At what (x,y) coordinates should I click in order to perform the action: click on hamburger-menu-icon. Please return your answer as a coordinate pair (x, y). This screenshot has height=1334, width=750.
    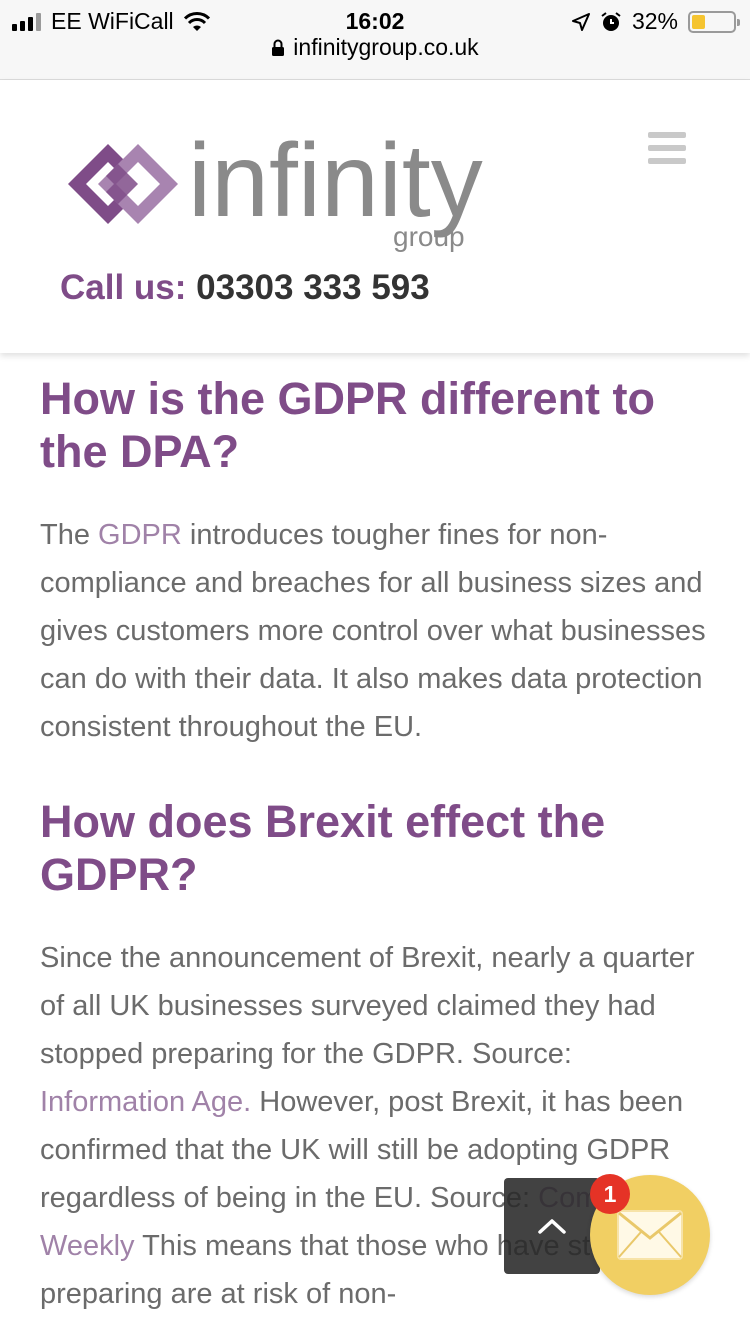
    Looking at the image, I should click on (667, 148).